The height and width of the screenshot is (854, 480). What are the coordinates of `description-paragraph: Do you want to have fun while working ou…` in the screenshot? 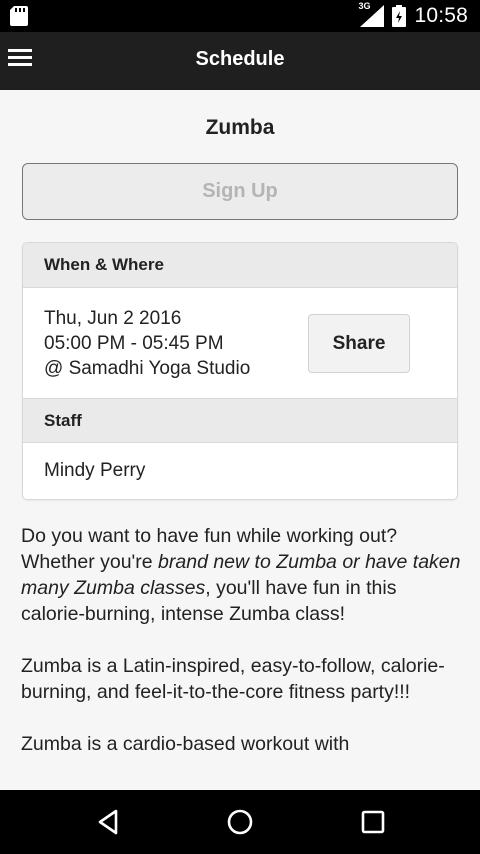 It's located at (241, 575).